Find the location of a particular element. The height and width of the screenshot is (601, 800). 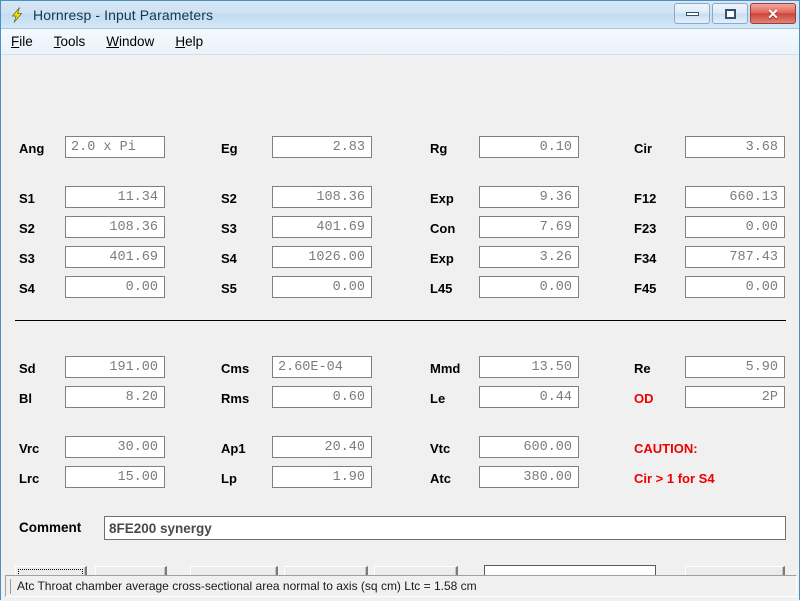

label-s1: S1 is located at coordinates (27, 198).